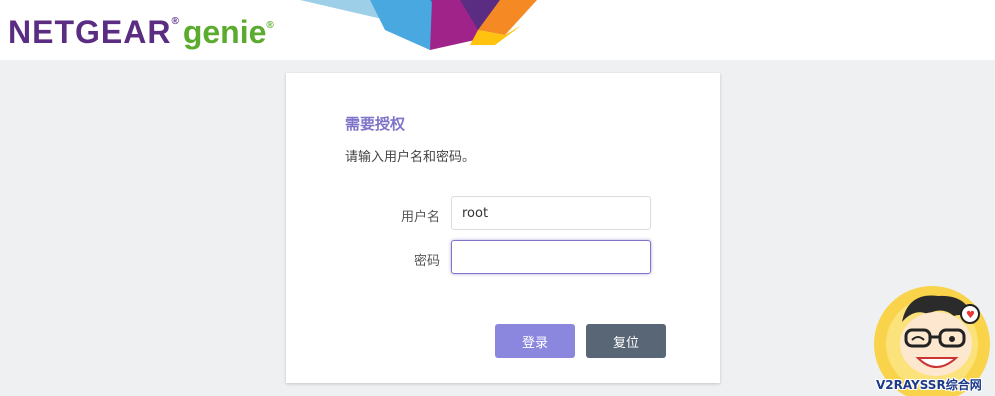 Image resolution: width=995 pixels, height=396 pixels. Describe the element at coordinates (224, 32) in the screenshot. I see `logo-product: genie` at that location.